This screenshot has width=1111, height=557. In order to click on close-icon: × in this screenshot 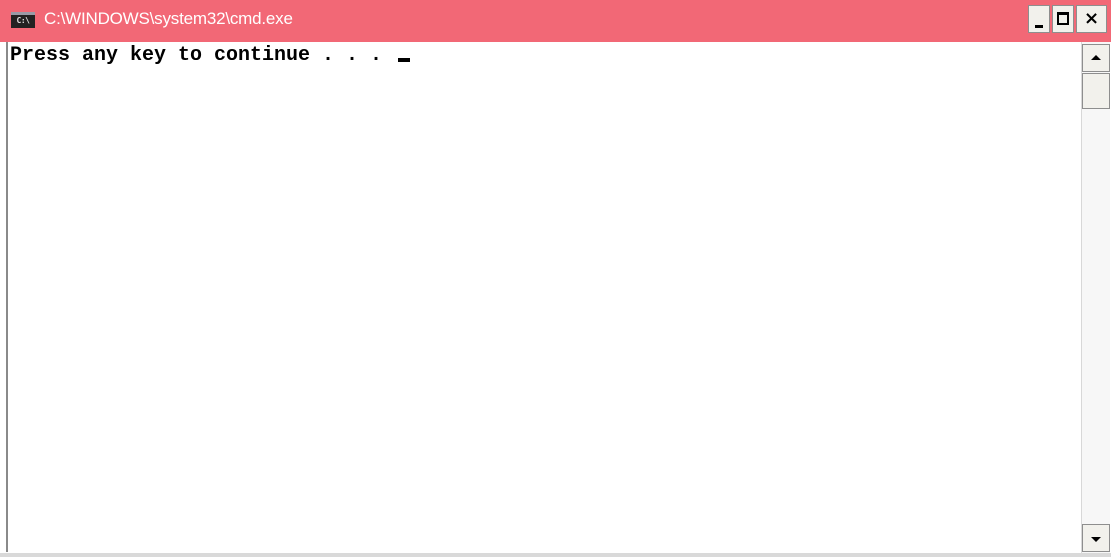, I will do `click(1091, 18)`.